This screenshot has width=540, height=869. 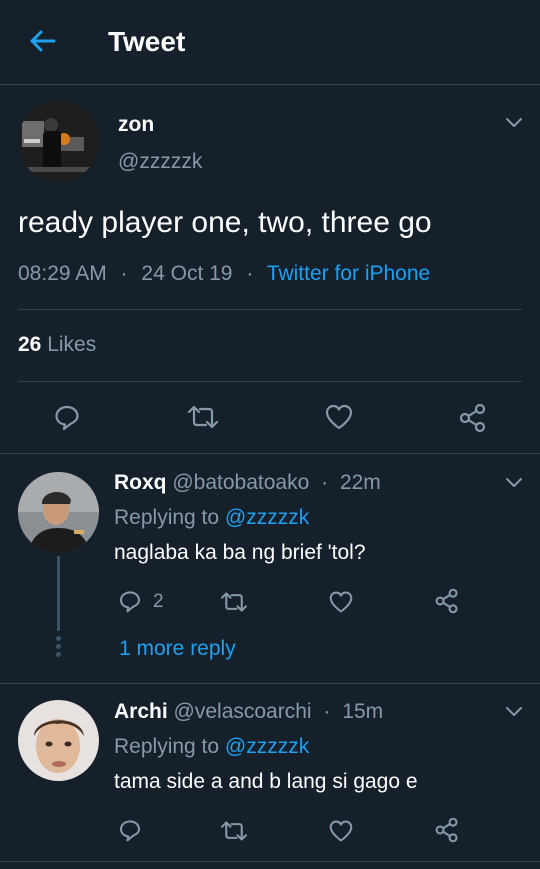 What do you see at coordinates (360, 482) in the screenshot?
I see `reply-time: 22m` at bounding box center [360, 482].